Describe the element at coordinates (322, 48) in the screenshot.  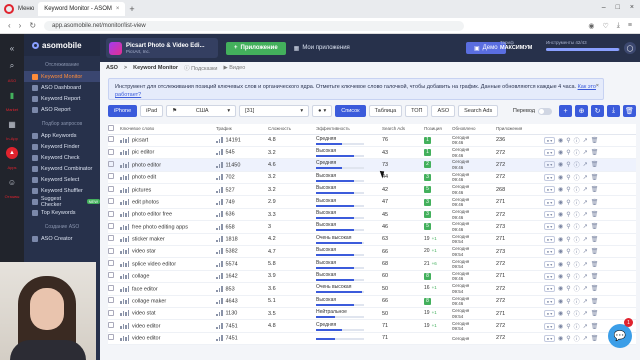
I see `my-apps-link: ▦ Мои приложения` at that location.